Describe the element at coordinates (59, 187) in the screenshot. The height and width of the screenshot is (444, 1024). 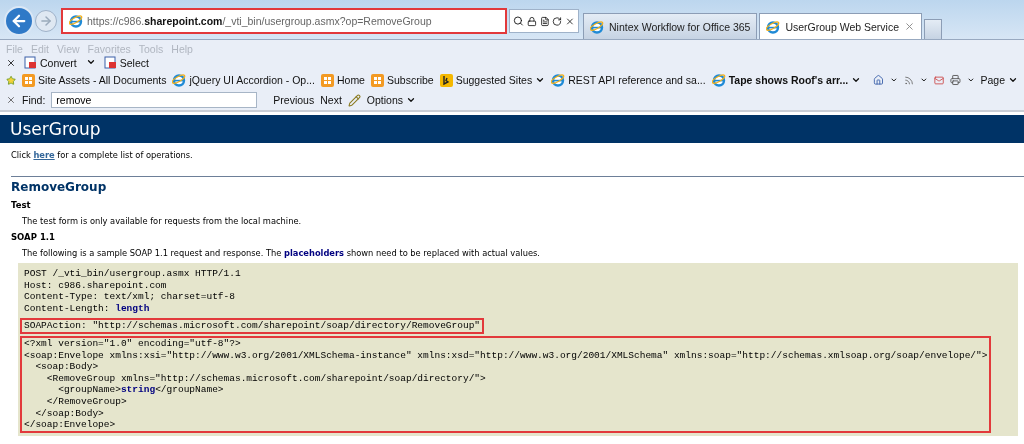
I see `operation-title: RemoveGroup` at that location.